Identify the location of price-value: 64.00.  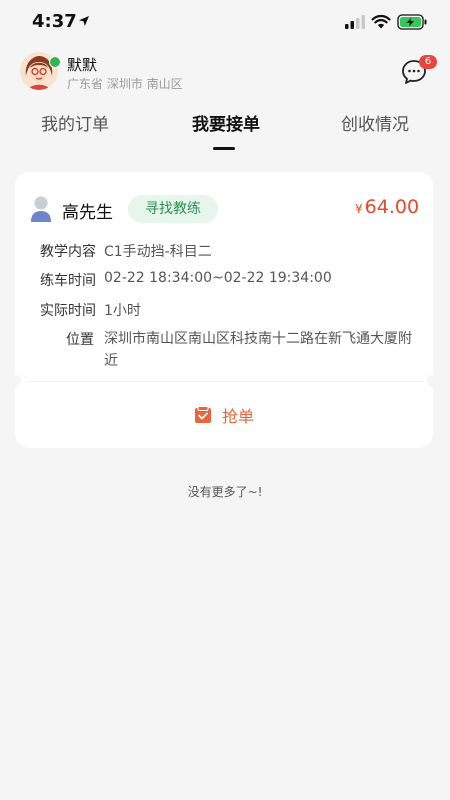
(392, 207).